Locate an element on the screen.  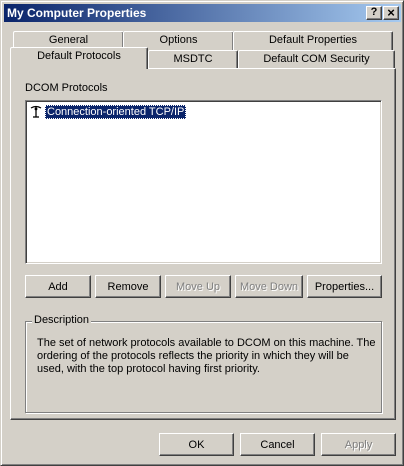
tab-msdtc: MSDTC is located at coordinates (193, 59).